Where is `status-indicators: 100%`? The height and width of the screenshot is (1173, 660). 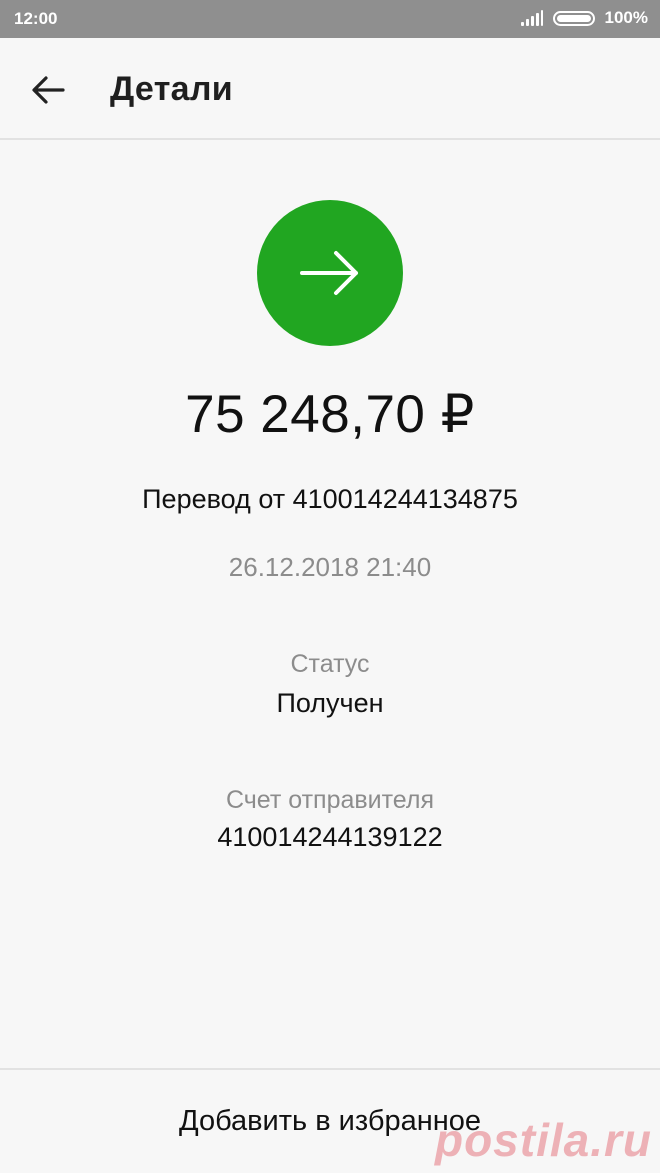 status-indicators: 100% is located at coordinates (584, 18).